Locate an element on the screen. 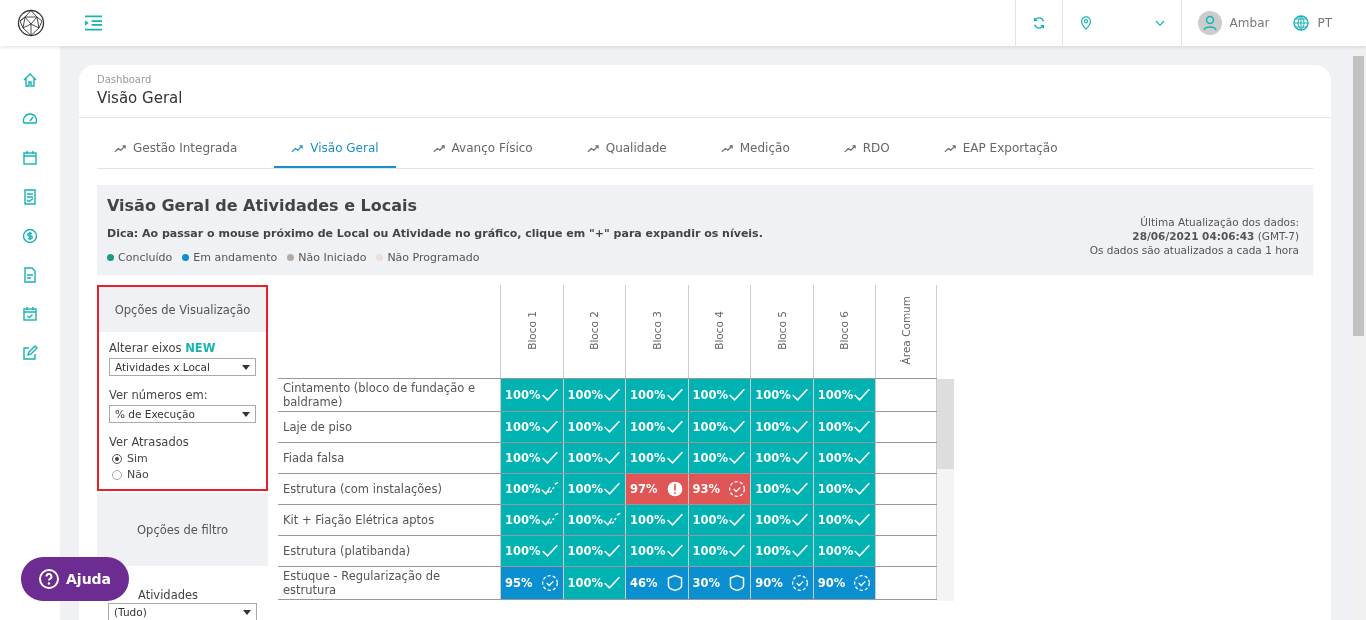  dollar-icon is located at coordinates (30, 236).